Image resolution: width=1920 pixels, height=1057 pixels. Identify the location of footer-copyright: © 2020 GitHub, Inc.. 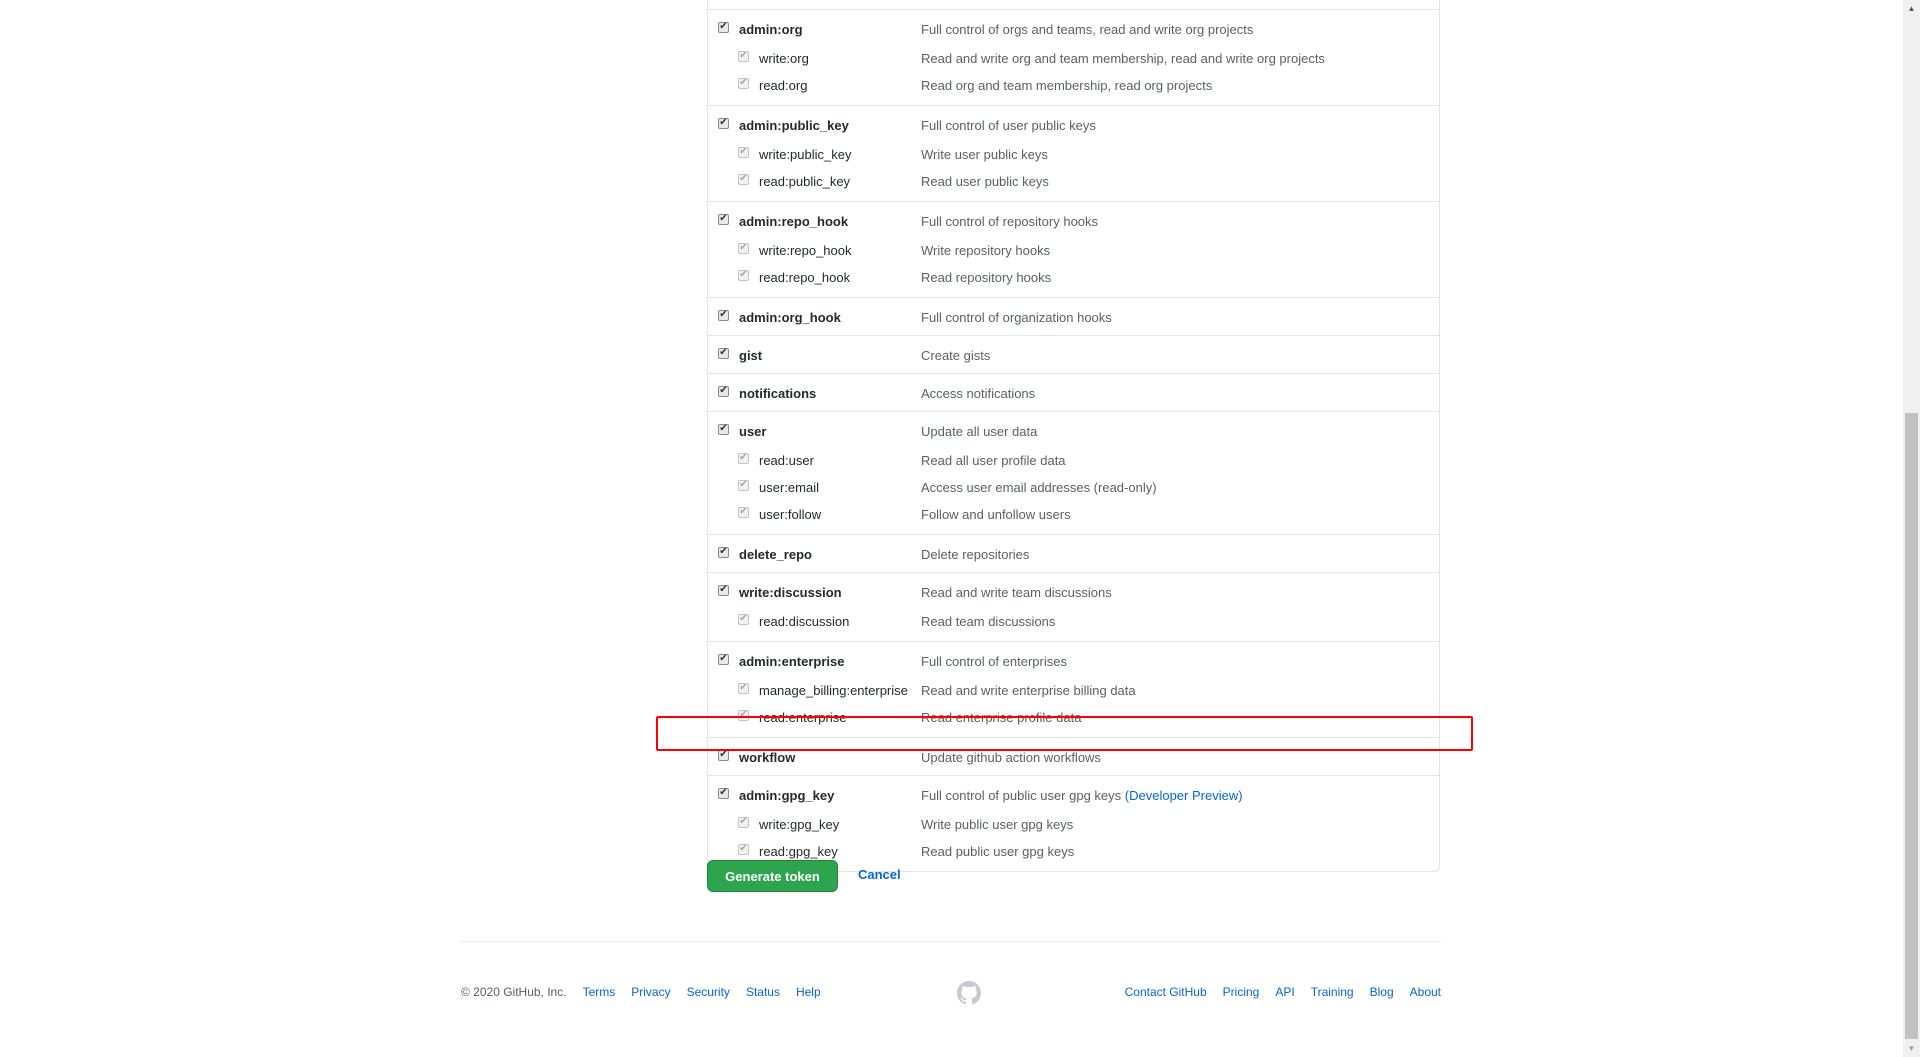
(514, 992).